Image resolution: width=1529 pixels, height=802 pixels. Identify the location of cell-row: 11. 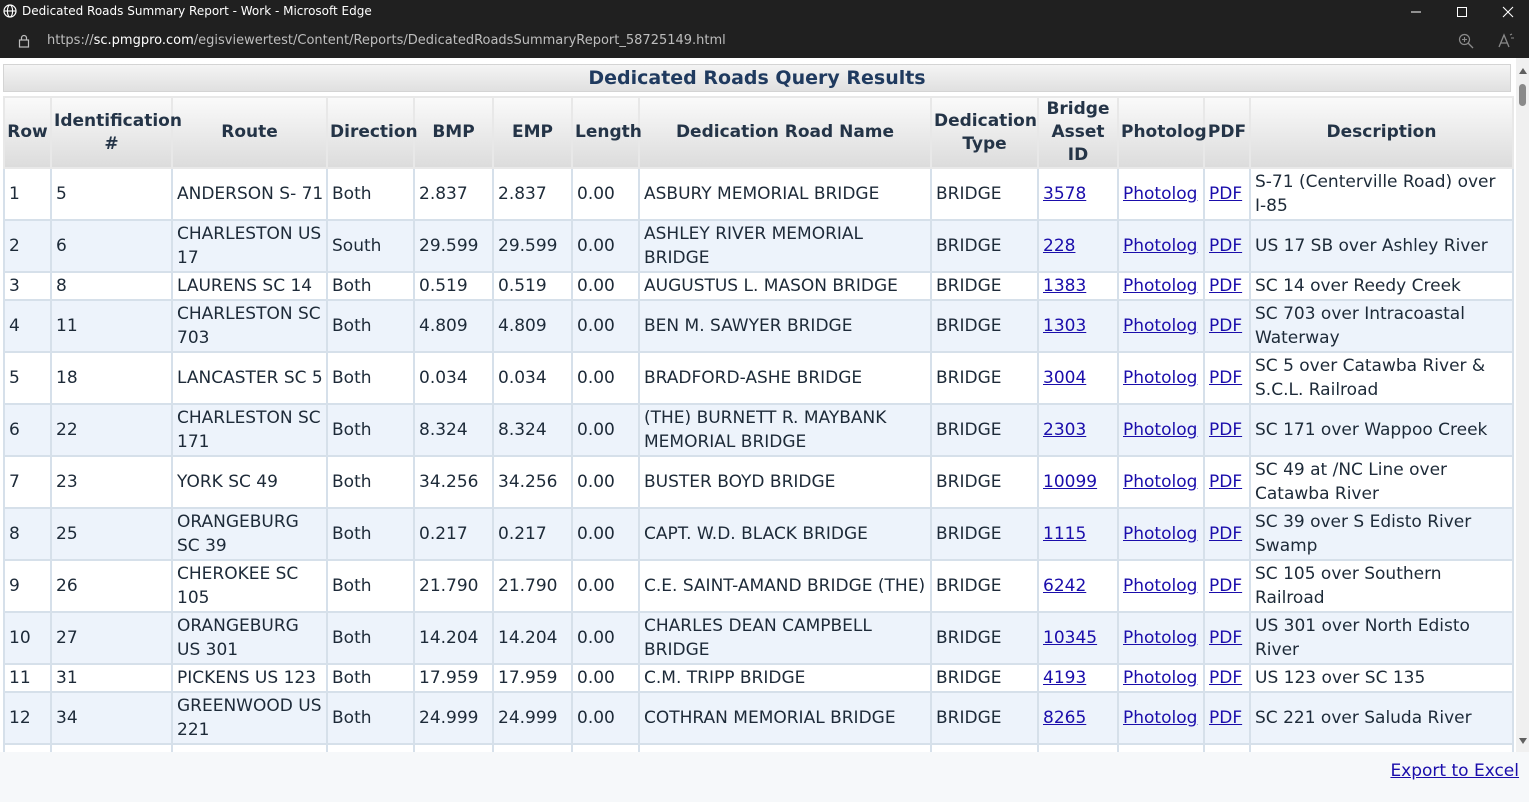
(27, 678).